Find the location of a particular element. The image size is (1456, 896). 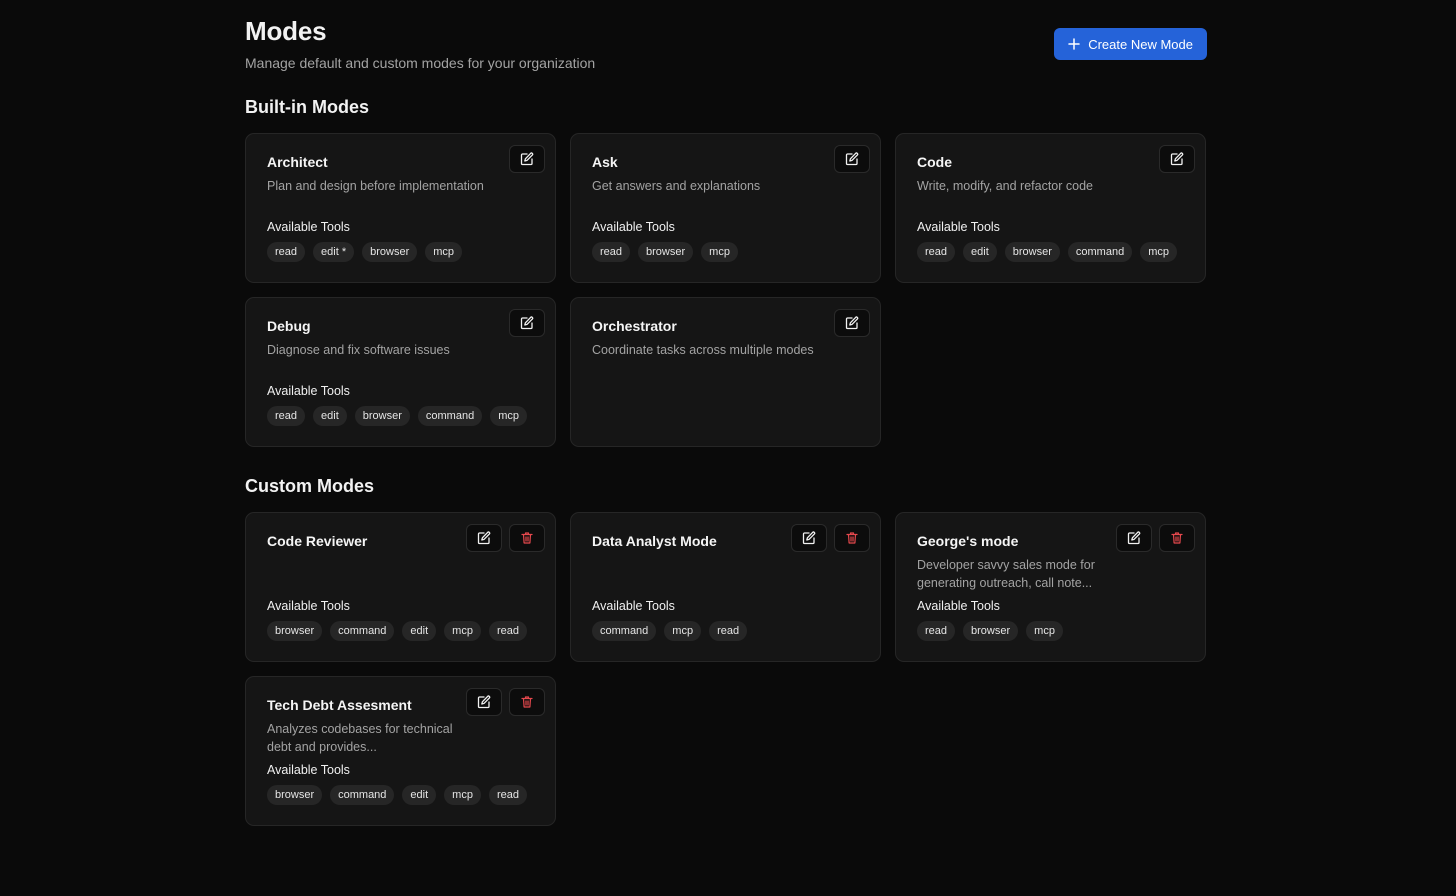

tool-tag: edit * is located at coordinates (334, 252).